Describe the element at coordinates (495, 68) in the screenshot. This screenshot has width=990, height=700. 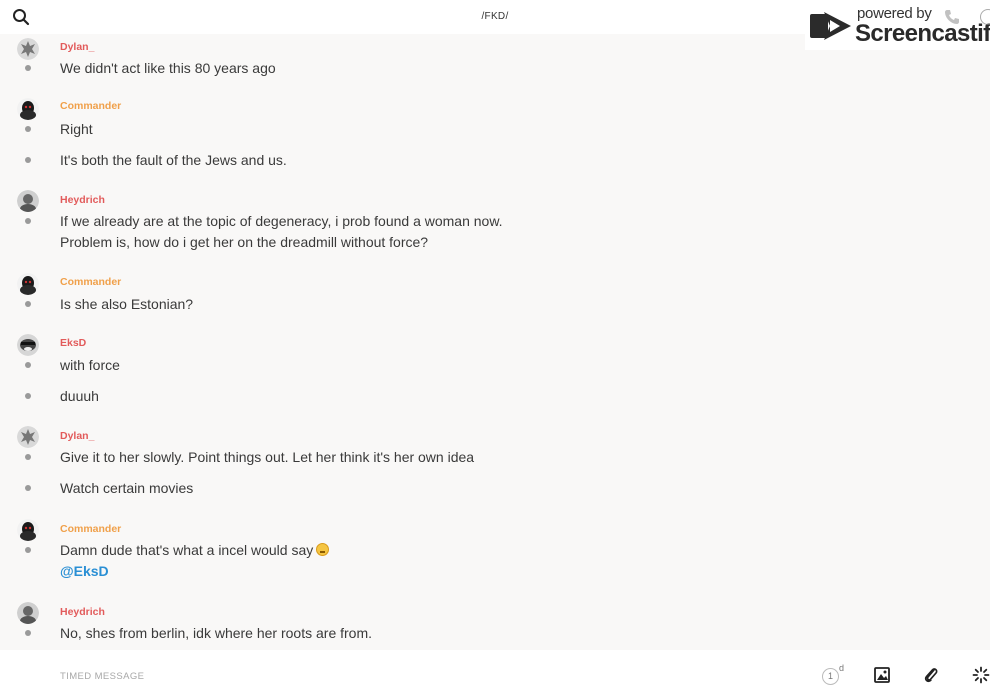
I see `message-line: We didn't act like this 80 years ago` at that location.